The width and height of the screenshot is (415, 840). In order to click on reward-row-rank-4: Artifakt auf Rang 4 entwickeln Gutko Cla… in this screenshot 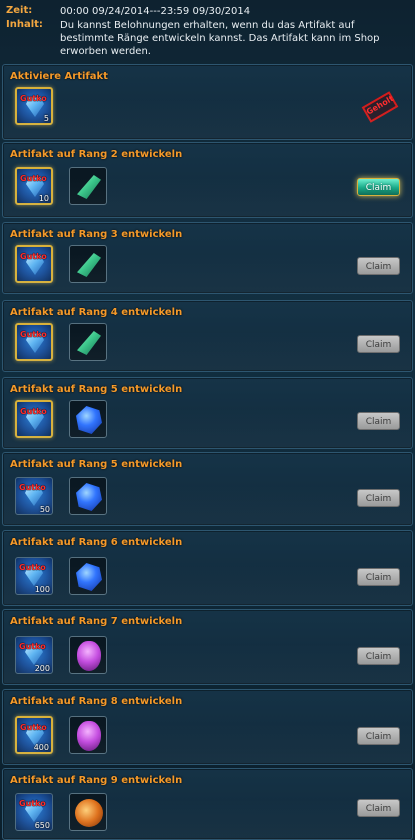, I will do `click(207, 336)`.